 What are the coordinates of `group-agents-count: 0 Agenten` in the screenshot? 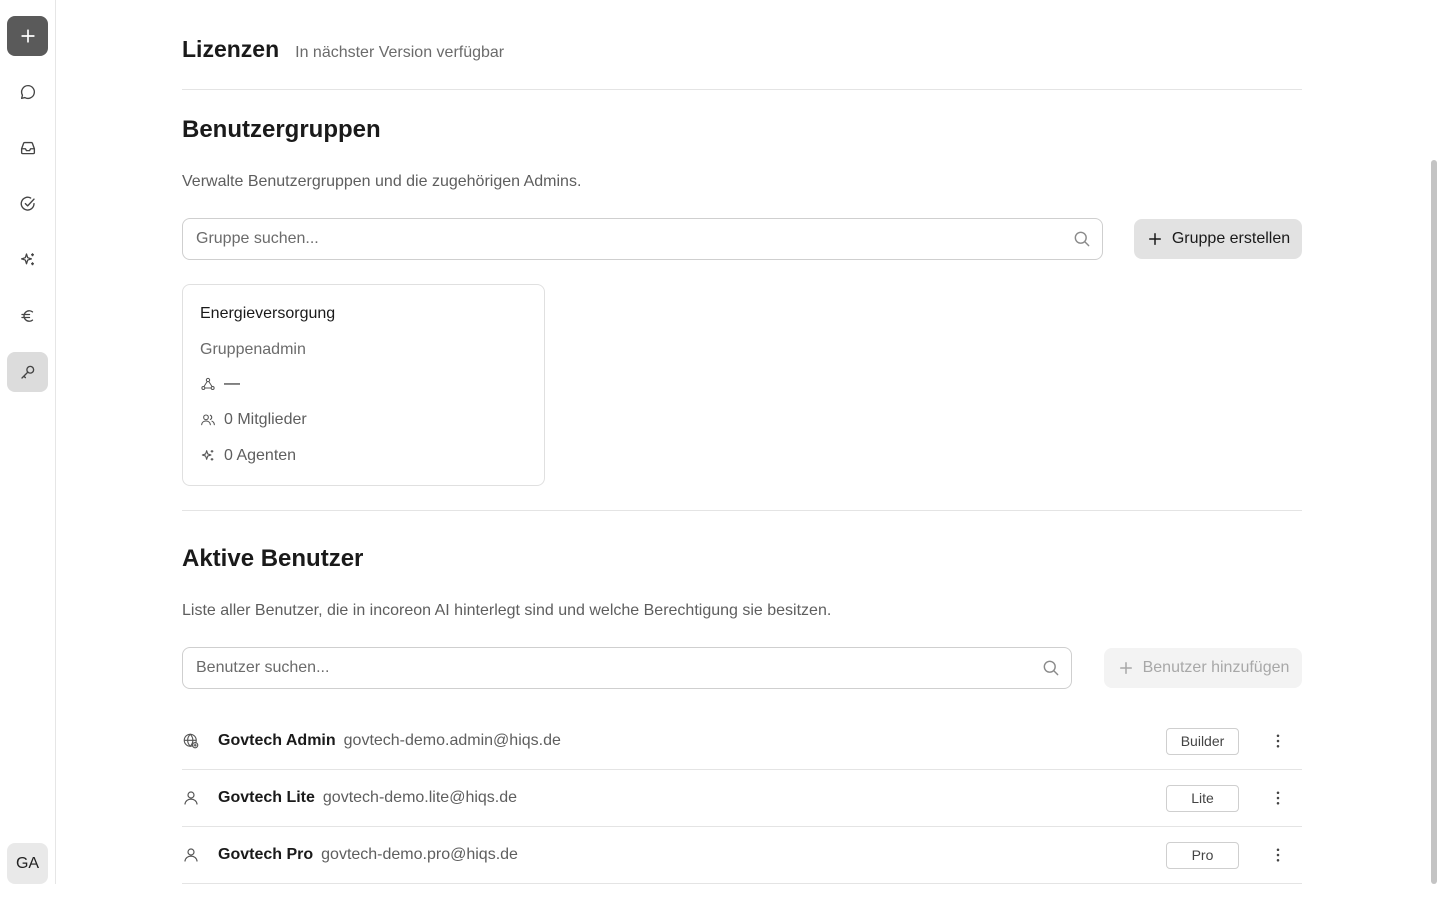 It's located at (260, 455).